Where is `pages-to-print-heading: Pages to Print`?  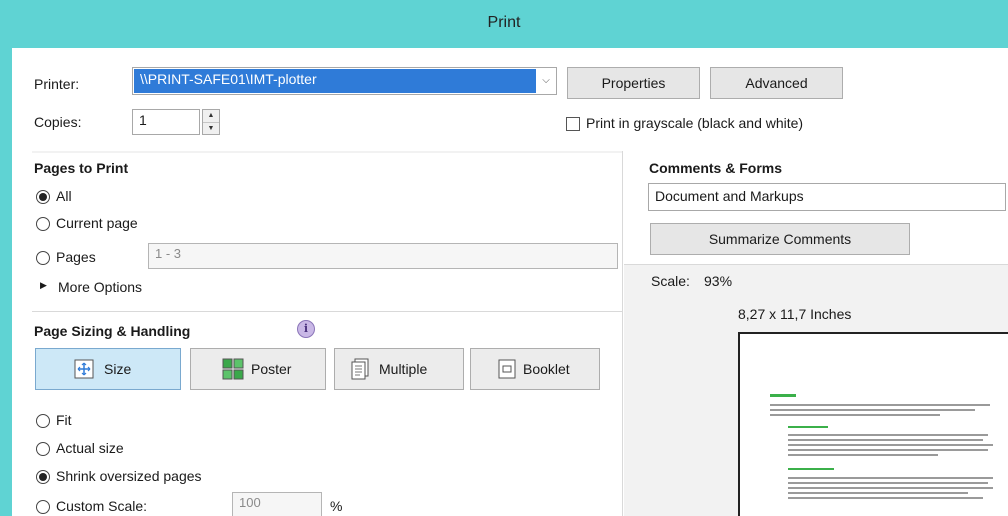
pages-to-print-heading: Pages to Print is located at coordinates (81, 168).